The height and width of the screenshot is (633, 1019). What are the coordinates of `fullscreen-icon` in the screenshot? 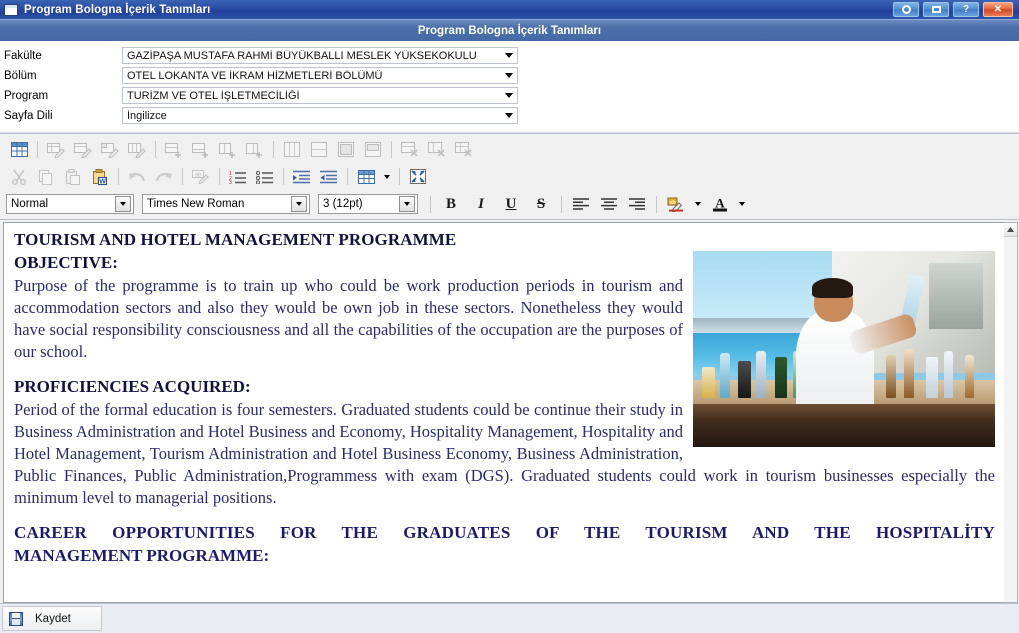 It's located at (418, 176).